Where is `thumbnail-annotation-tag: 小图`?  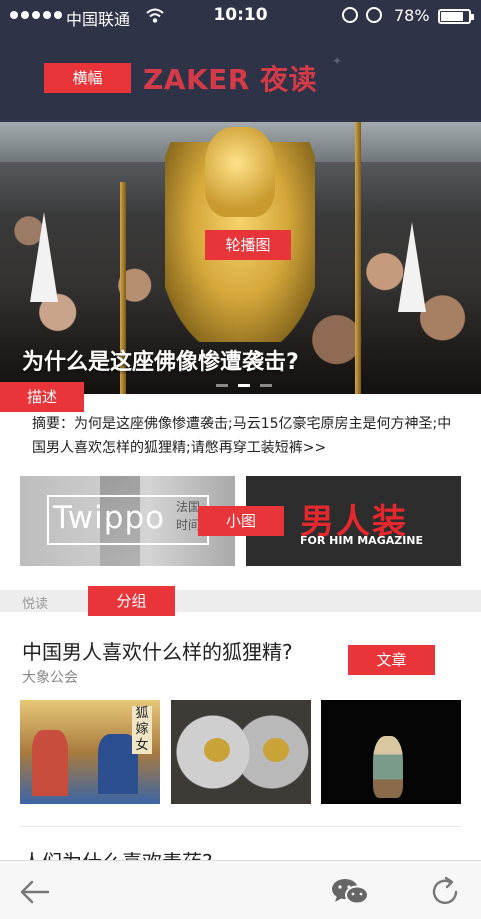
thumbnail-annotation-tag: 小图 is located at coordinates (241, 521).